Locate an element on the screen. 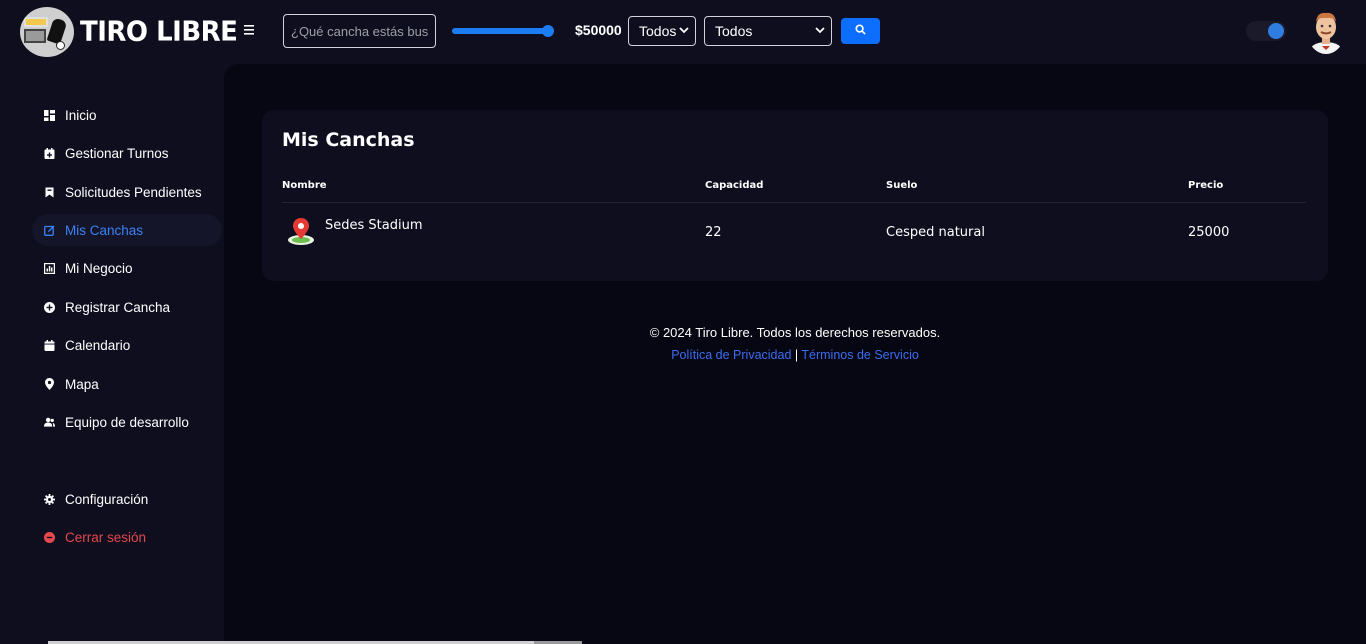 The height and width of the screenshot is (644, 1366). search-button is located at coordinates (860, 31).